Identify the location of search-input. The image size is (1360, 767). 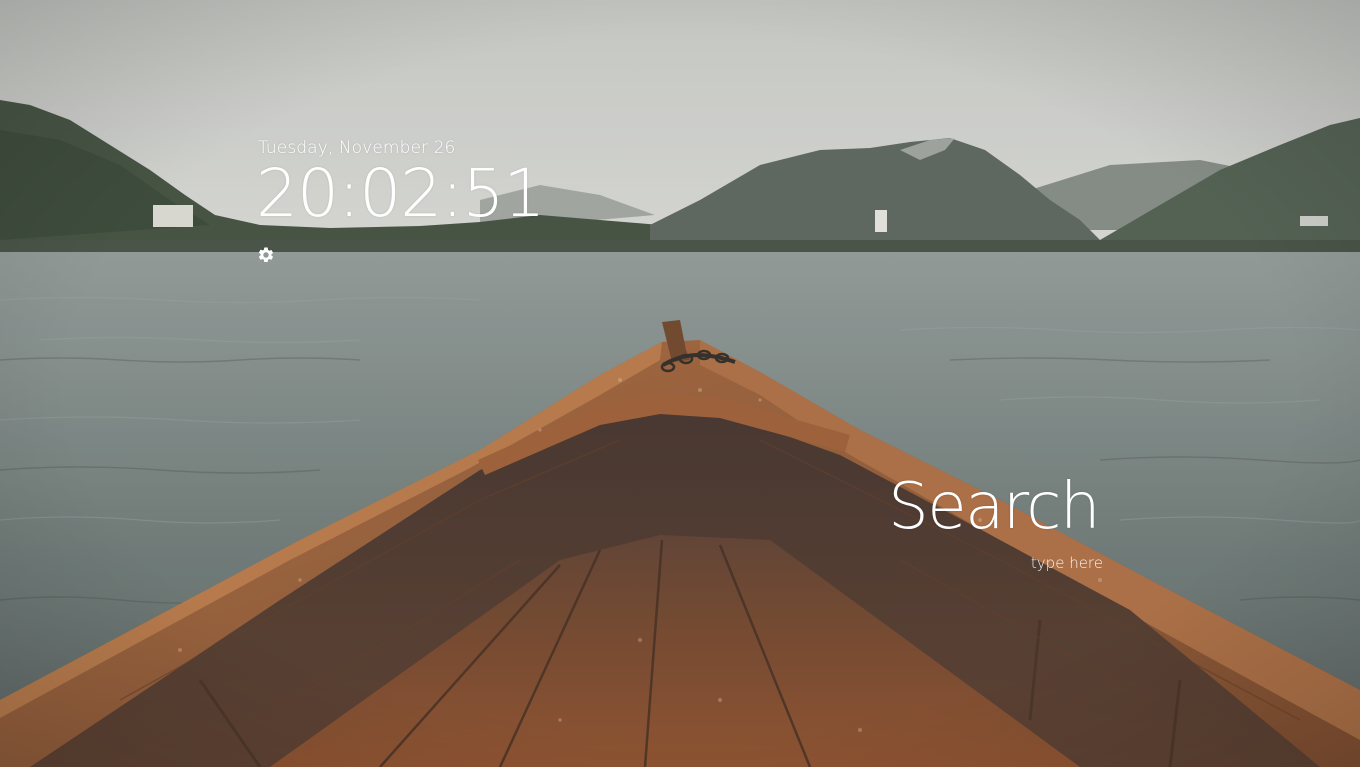
(1003, 563).